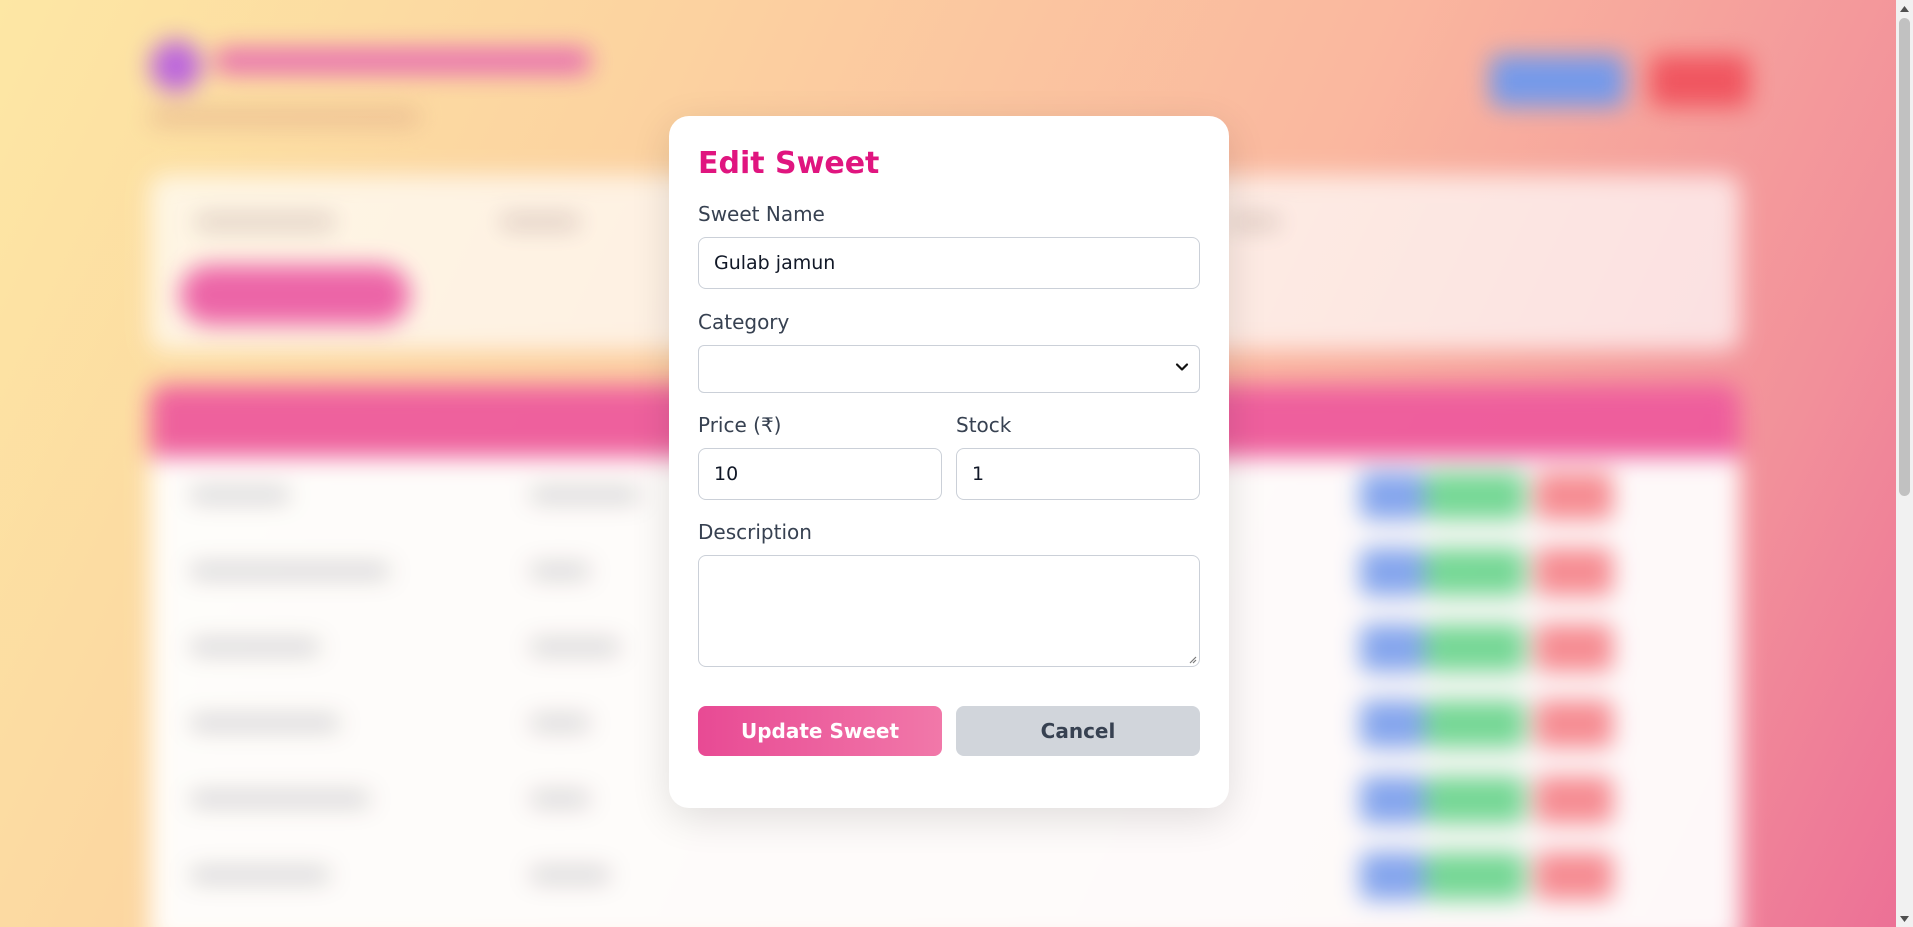  I want to click on price-stock-row: Price (₹) Stock, so click(949, 456).